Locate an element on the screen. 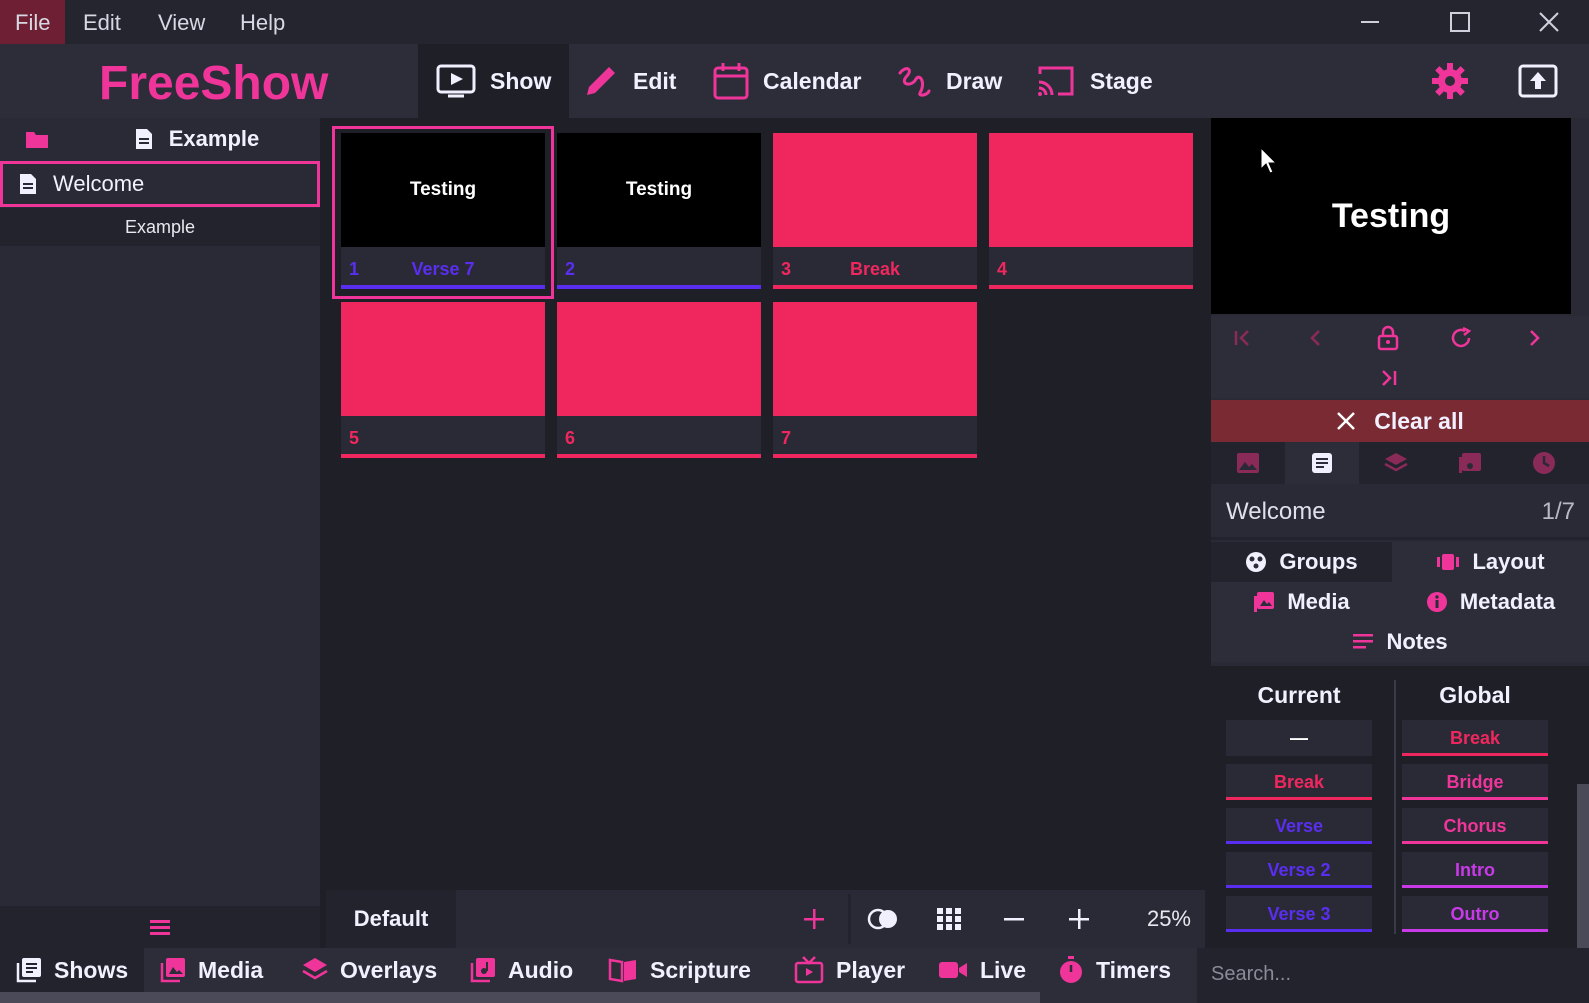 The width and height of the screenshot is (1589, 1003). cast-icon is located at coordinates (1056, 81).